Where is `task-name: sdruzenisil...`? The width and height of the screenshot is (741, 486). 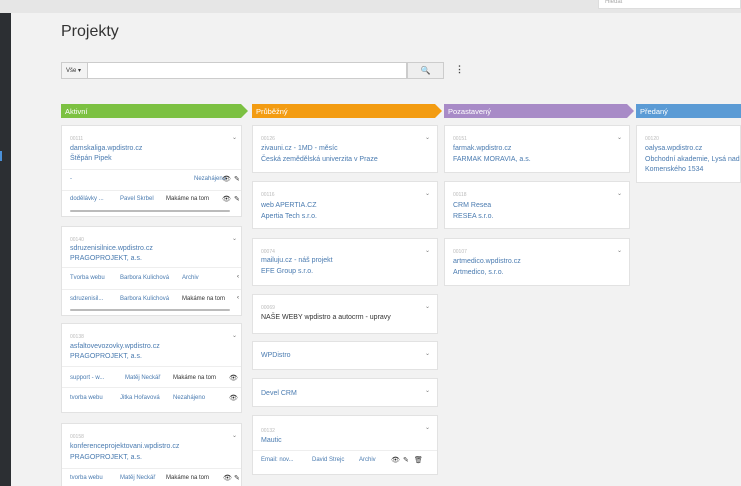 task-name: sdruzenisil... is located at coordinates (86, 299).